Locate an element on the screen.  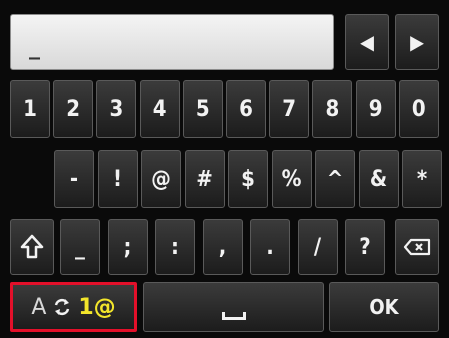
text-input-field: _ is located at coordinates (172, 42).